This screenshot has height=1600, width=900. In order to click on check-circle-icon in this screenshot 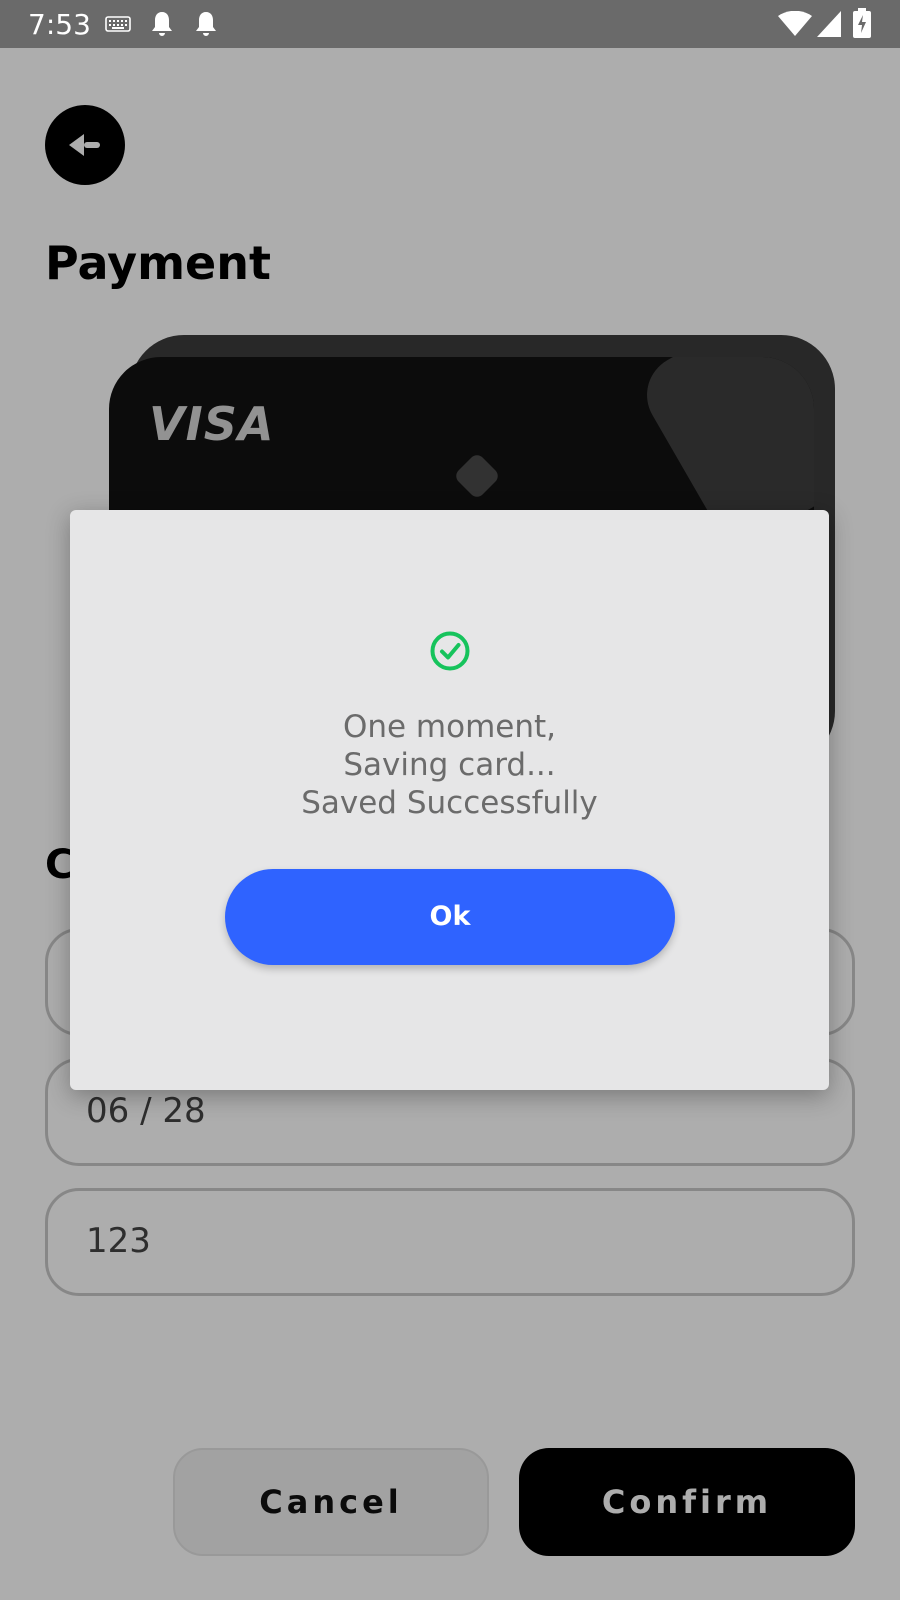, I will do `click(450, 651)`.